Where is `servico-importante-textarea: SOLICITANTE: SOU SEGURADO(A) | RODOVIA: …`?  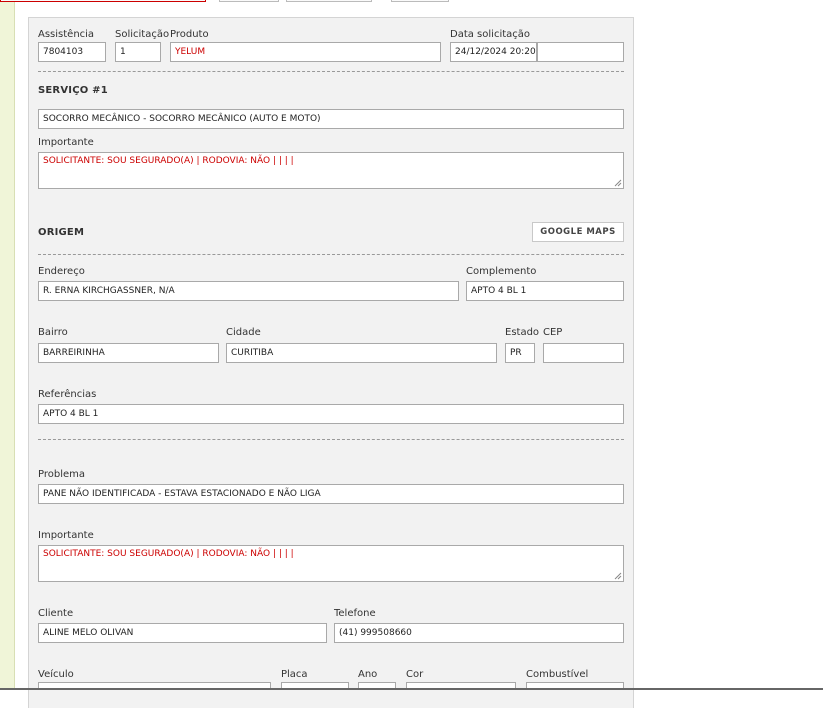
servico-importante-textarea: SOLICITANTE: SOU SEGURADO(A) | RODOVIA: … is located at coordinates (331, 170).